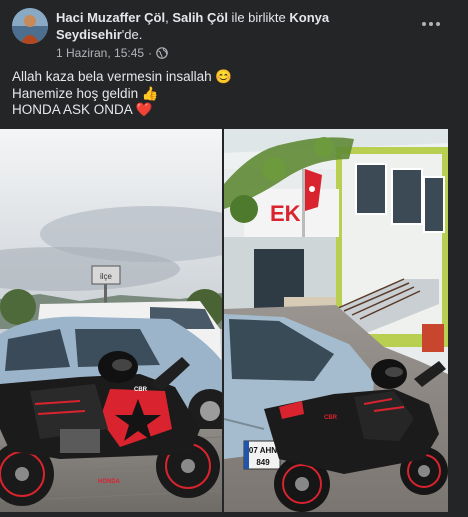 This screenshot has height=517, width=468. Describe the element at coordinates (132, 34) in the screenshot. I see `place-suffix: 'de.` at that location.